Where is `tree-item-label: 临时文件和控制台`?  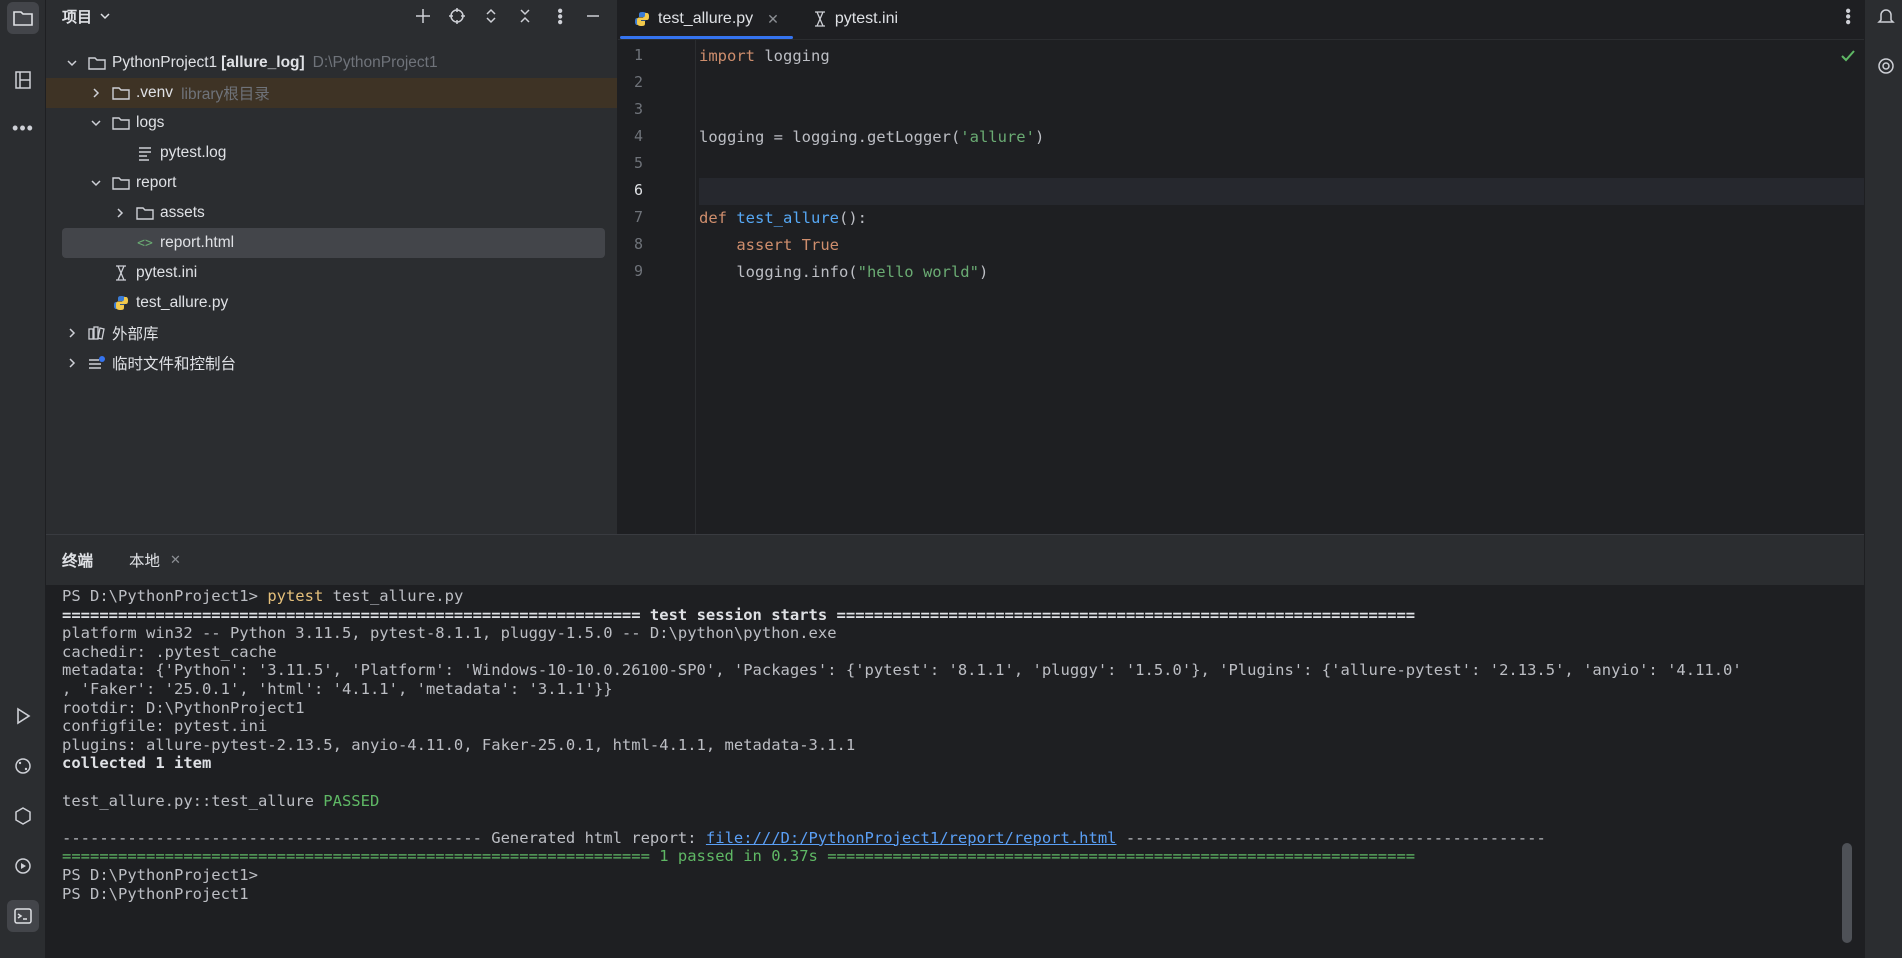
tree-item-label: 临时文件和控制台 is located at coordinates (174, 364).